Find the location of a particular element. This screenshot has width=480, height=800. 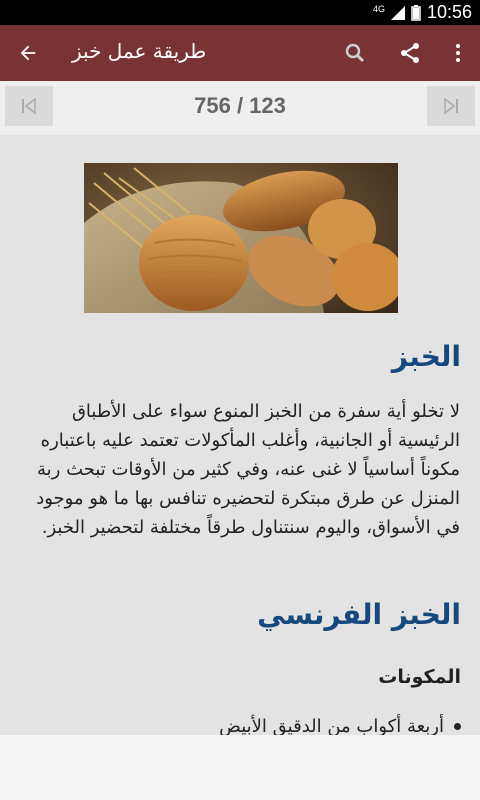

status-bar: 4G 10:56 is located at coordinates (240, 12).